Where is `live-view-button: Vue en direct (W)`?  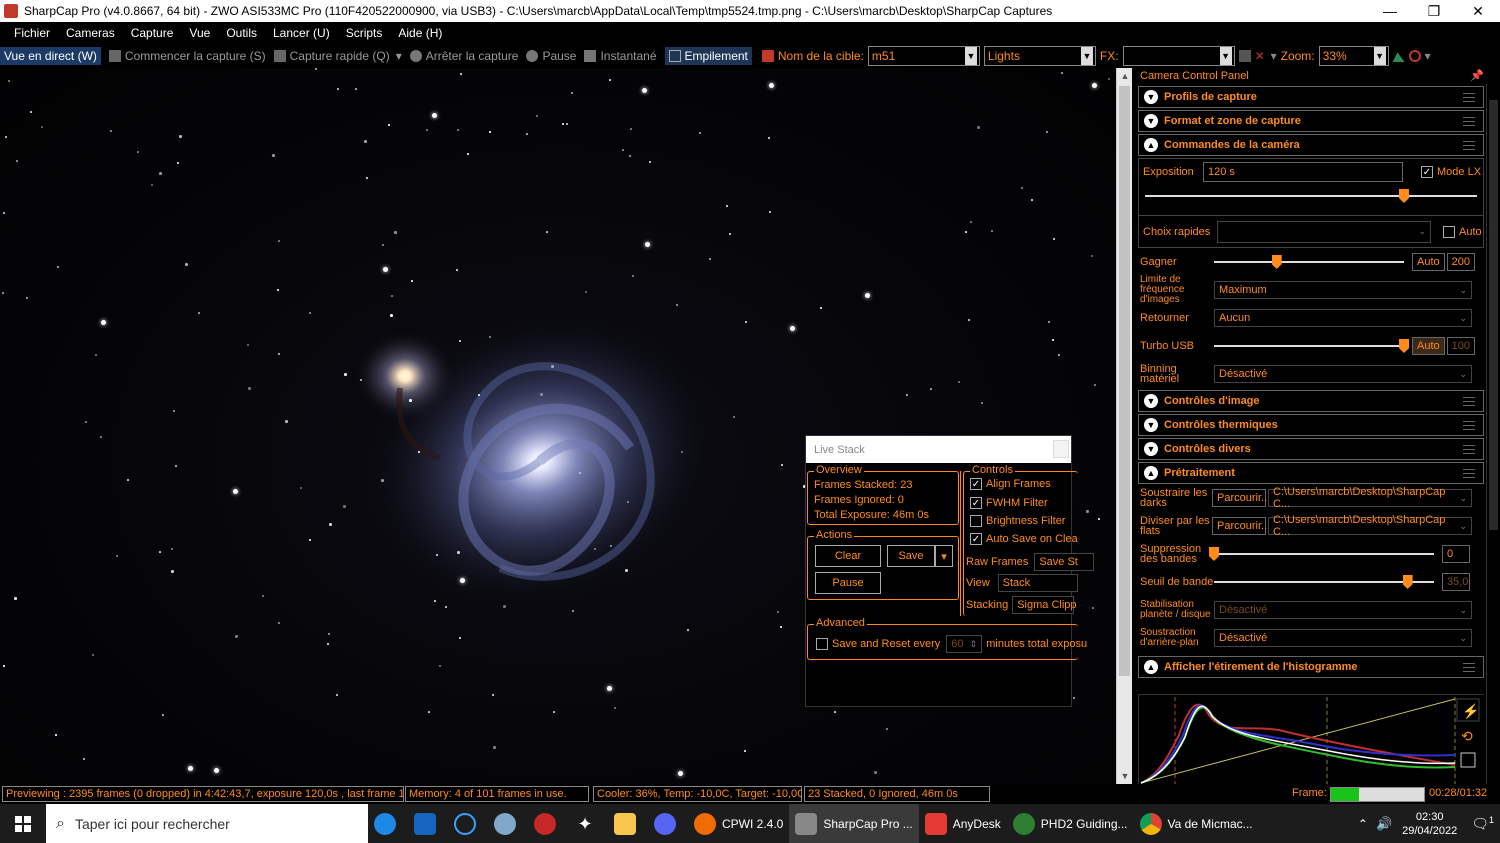
live-view-button: Vue en direct (W) is located at coordinates (50, 56).